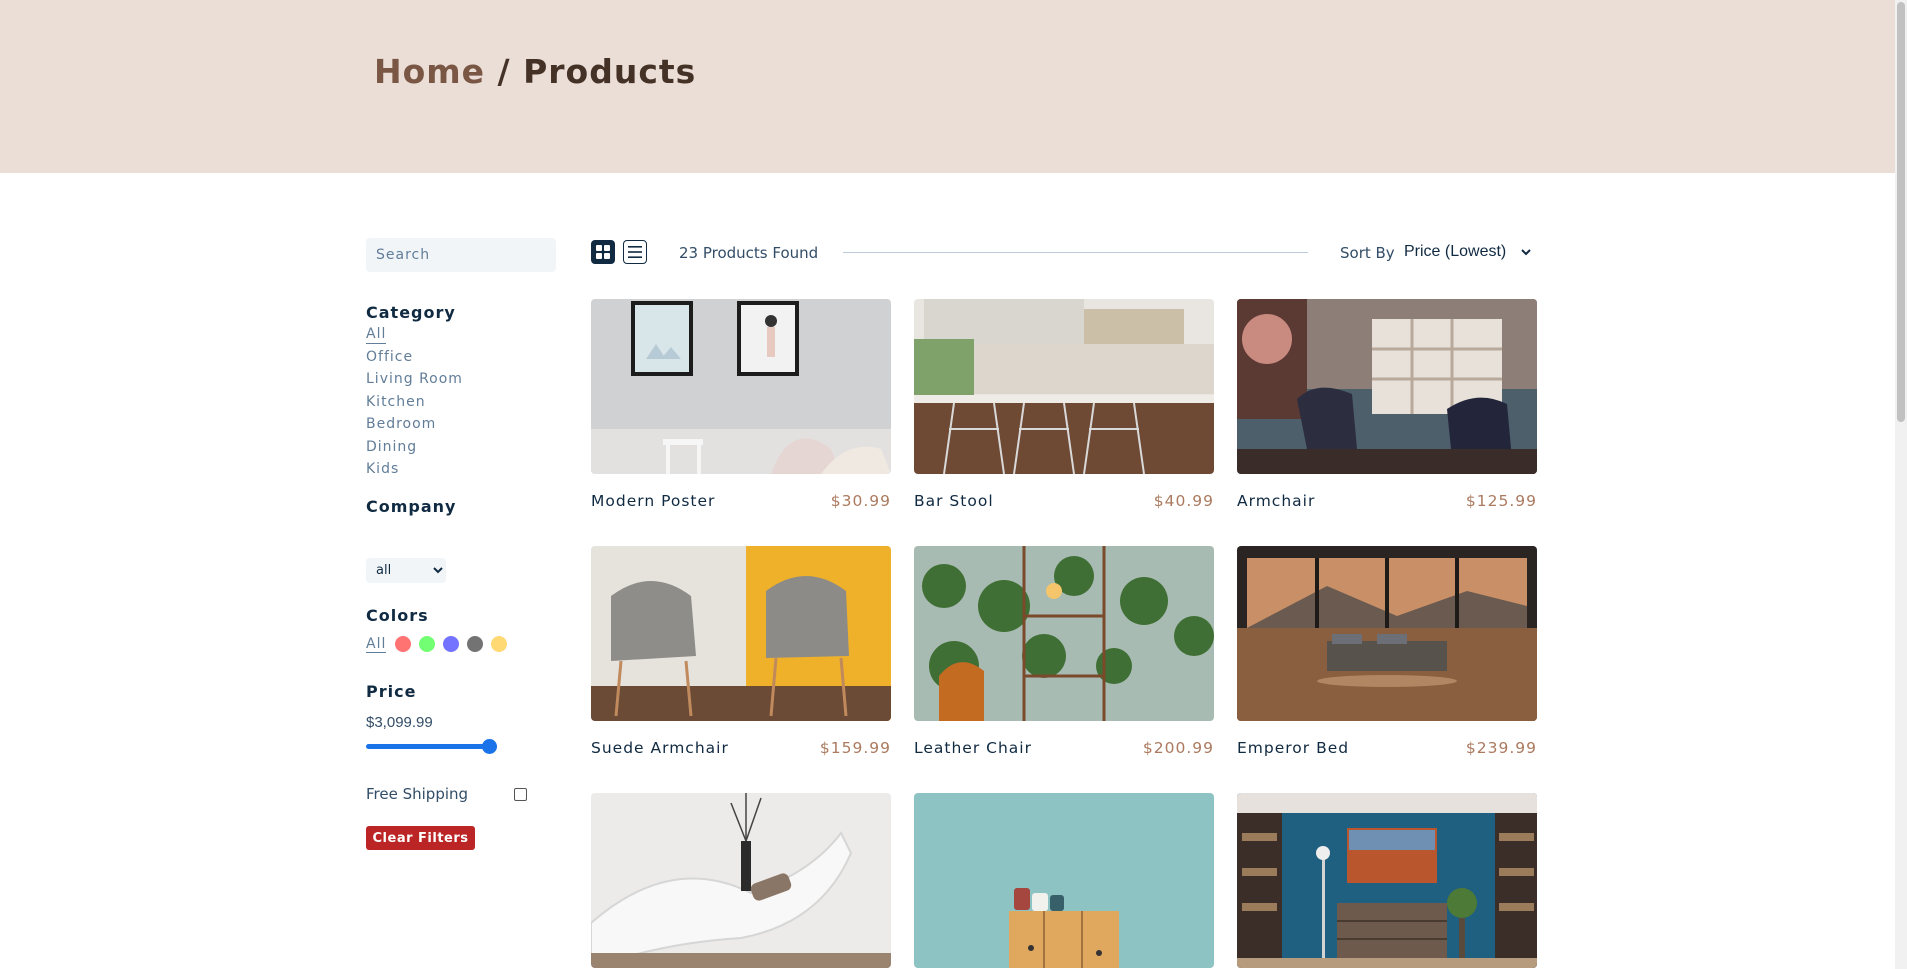 This screenshot has height=969, width=1907. What do you see at coordinates (461, 255) in the screenshot?
I see `search-input` at bounding box center [461, 255].